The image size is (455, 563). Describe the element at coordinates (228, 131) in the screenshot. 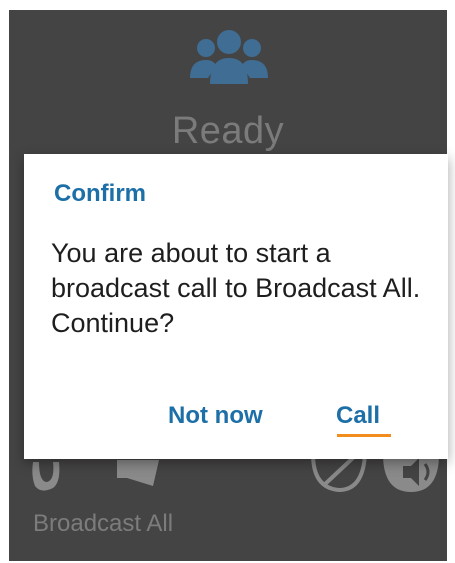

I see `status-title: Ready` at that location.